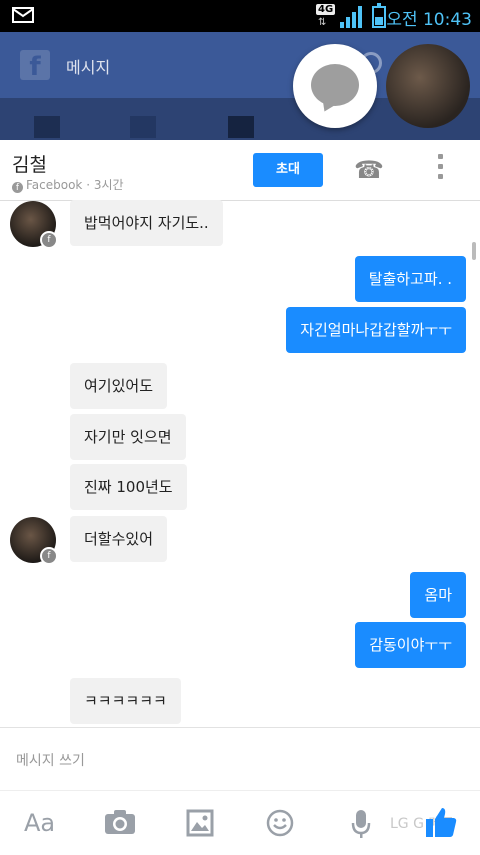  I want to click on message-incoming: 더할수있어, so click(119, 539).